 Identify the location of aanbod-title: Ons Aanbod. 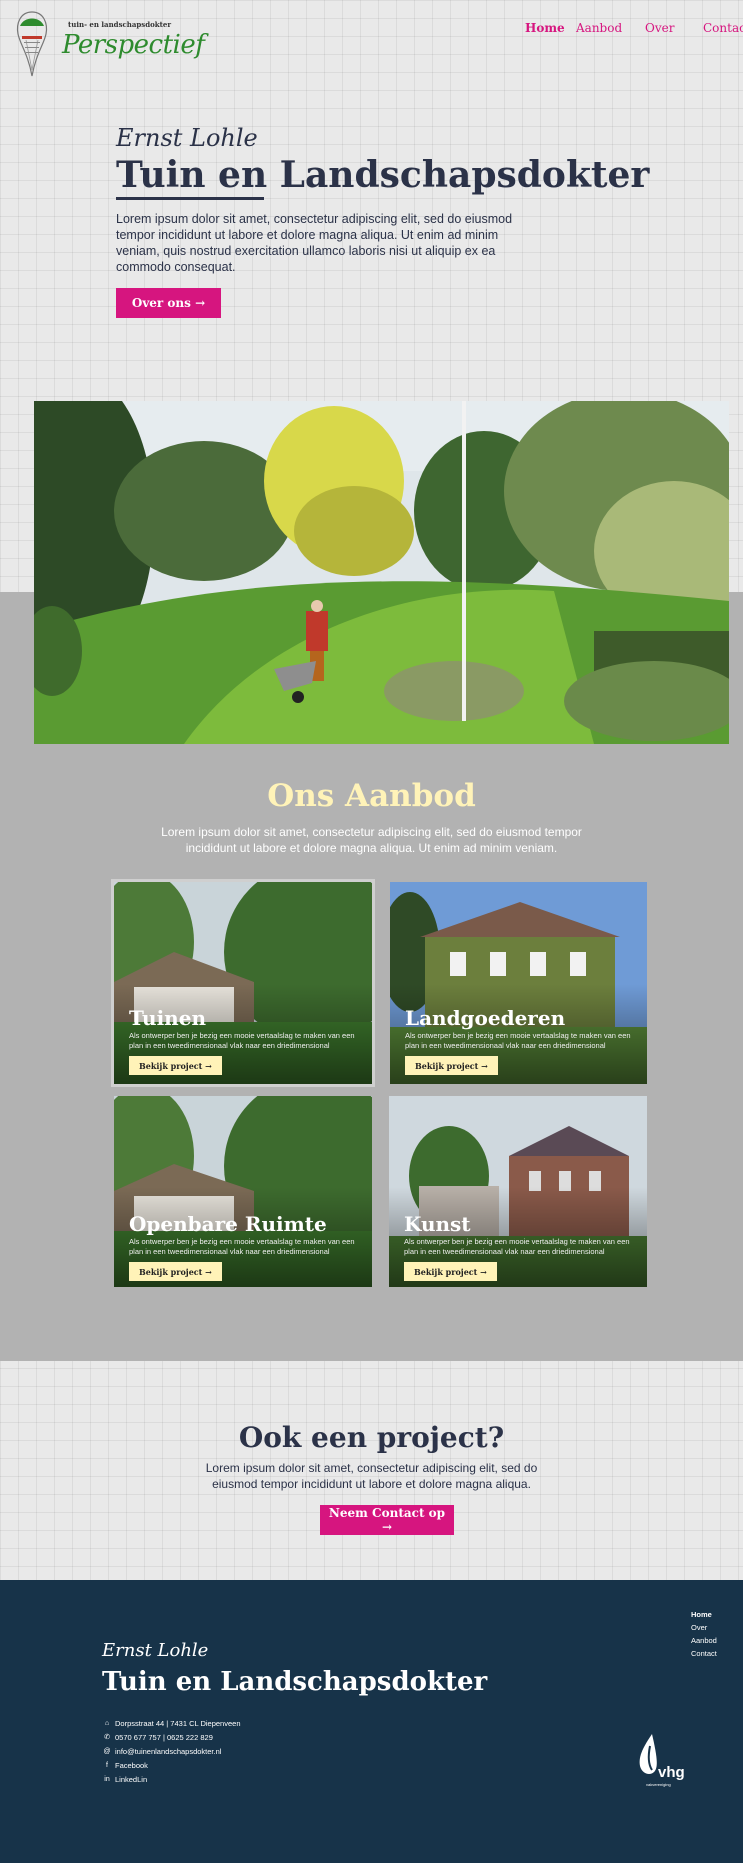
(371, 796).